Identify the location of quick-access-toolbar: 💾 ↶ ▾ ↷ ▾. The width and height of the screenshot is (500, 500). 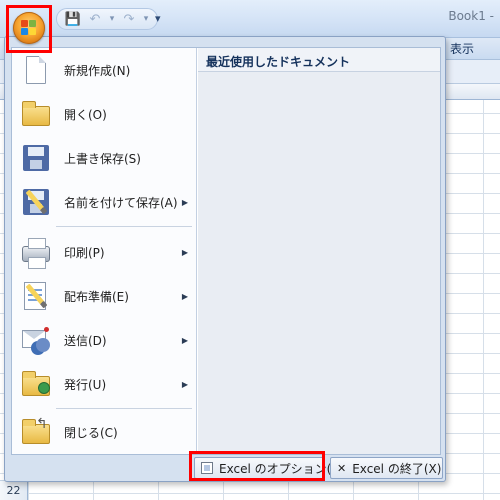
(107, 19).